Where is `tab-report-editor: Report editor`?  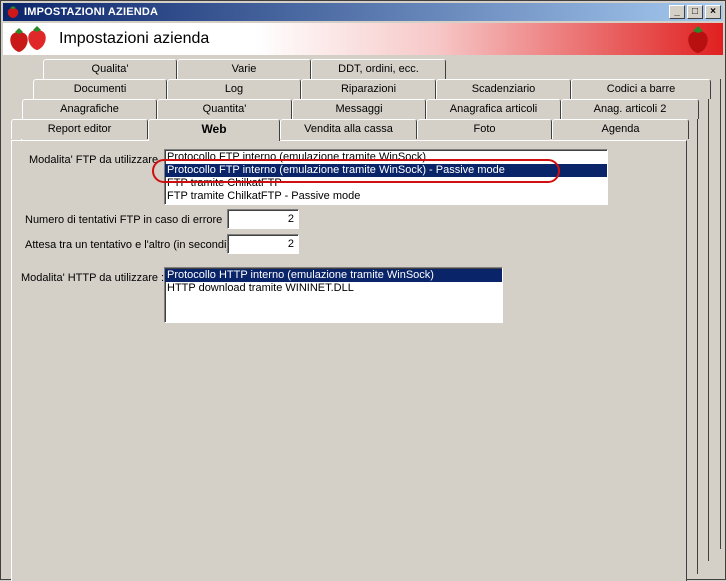 tab-report-editor: Report editor is located at coordinates (79, 129).